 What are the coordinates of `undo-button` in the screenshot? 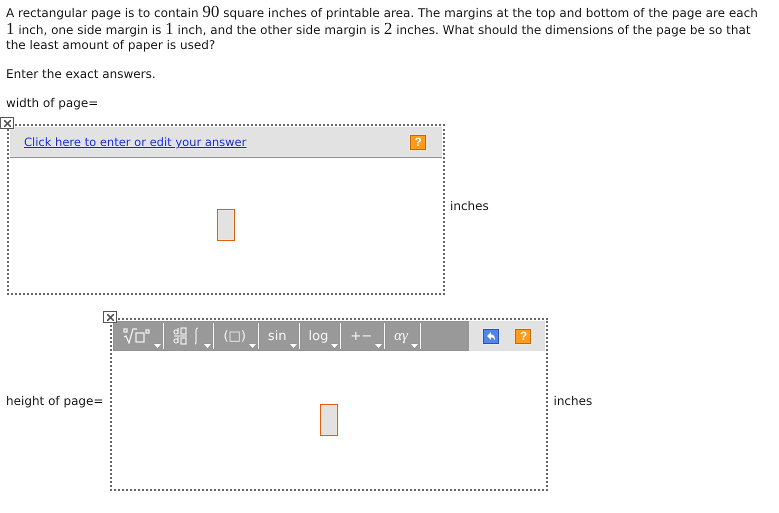 It's located at (491, 336).